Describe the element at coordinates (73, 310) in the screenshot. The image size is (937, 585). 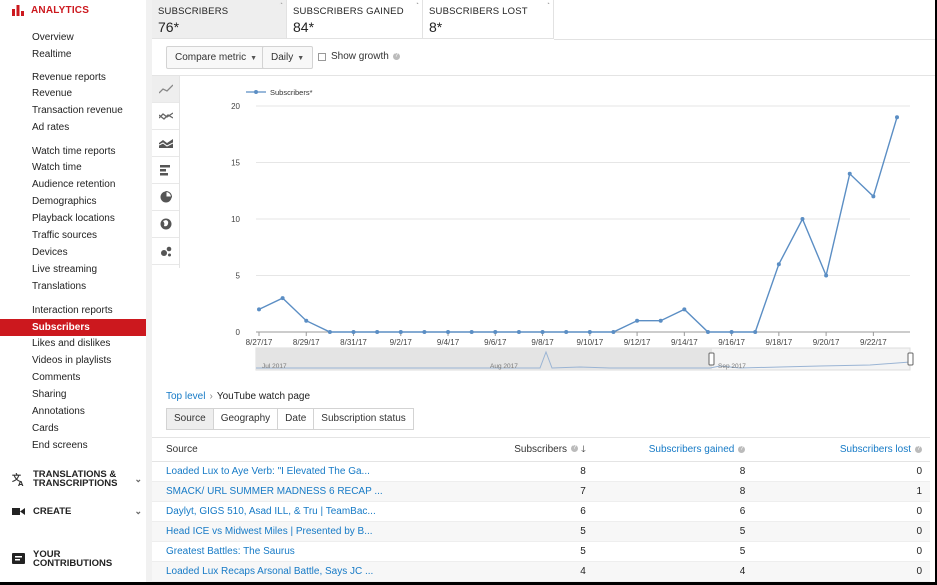
I see `sidebar-item-interaction-reports: Interaction reports` at that location.